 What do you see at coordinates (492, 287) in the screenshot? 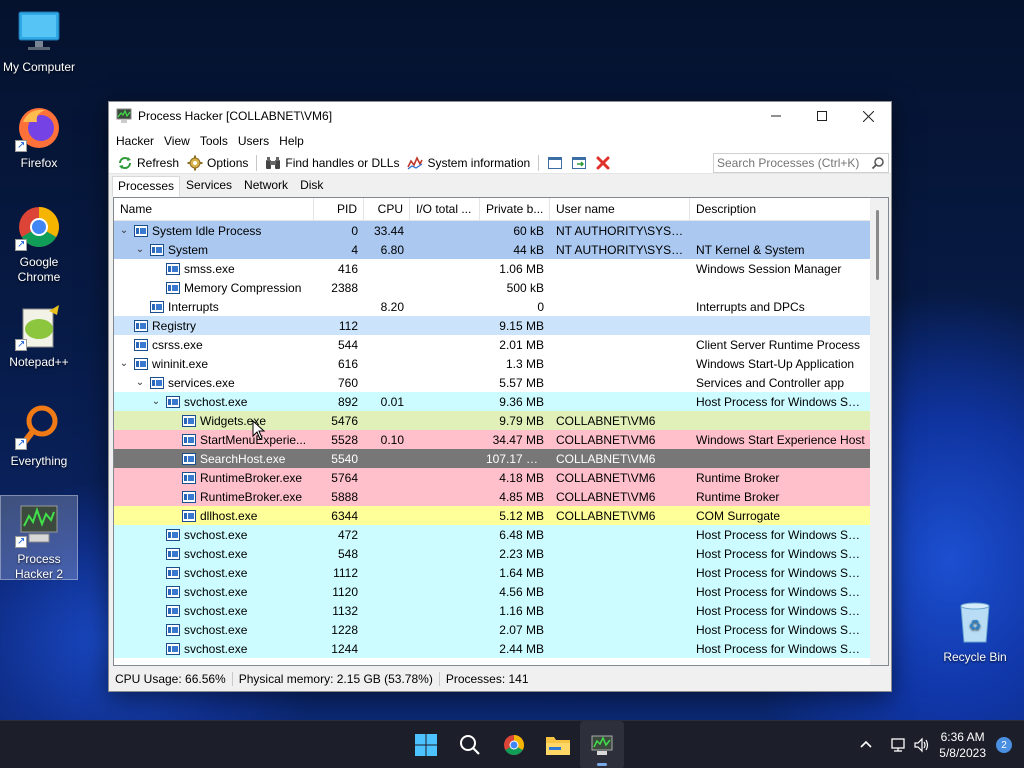
I see `process-row: Memory Compression 2388 500 kB` at bounding box center [492, 287].